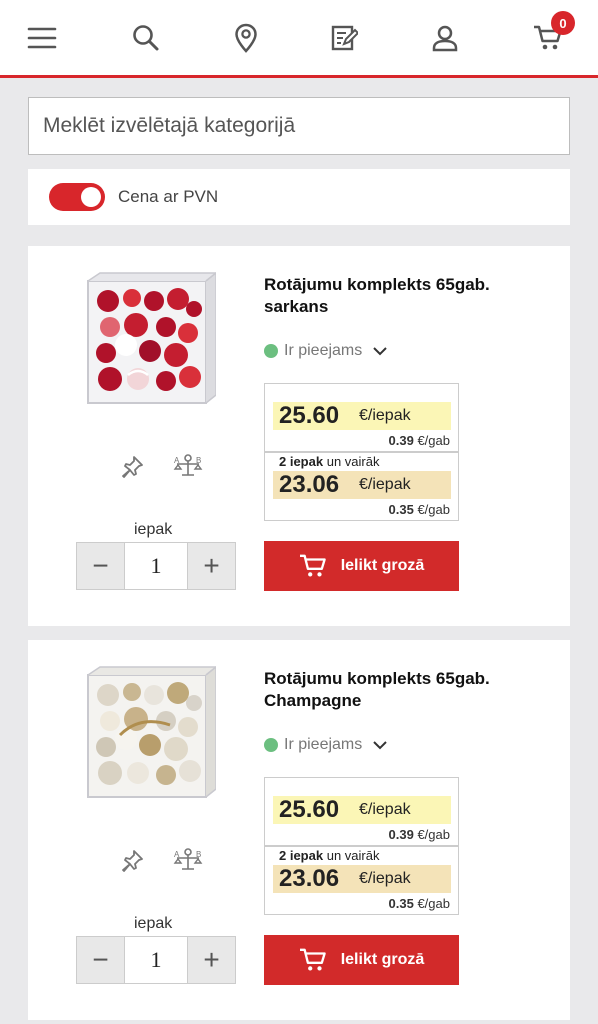 The width and height of the screenshot is (598, 1024). What do you see at coordinates (91, 197) in the screenshot?
I see `toggle-knob` at bounding box center [91, 197].